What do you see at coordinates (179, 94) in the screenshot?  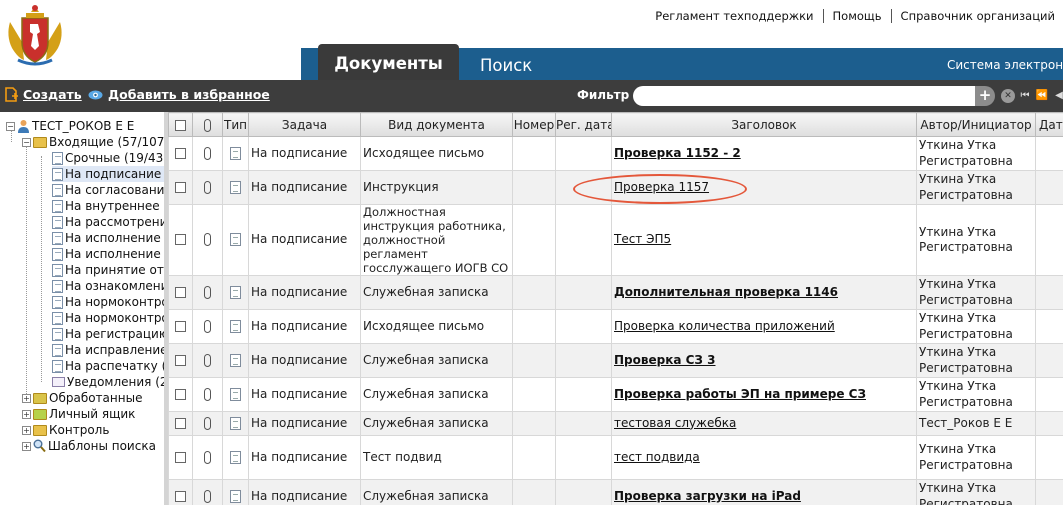 I see `add-to-favorites-button: Добавить в избранное` at bounding box center [179, 94].